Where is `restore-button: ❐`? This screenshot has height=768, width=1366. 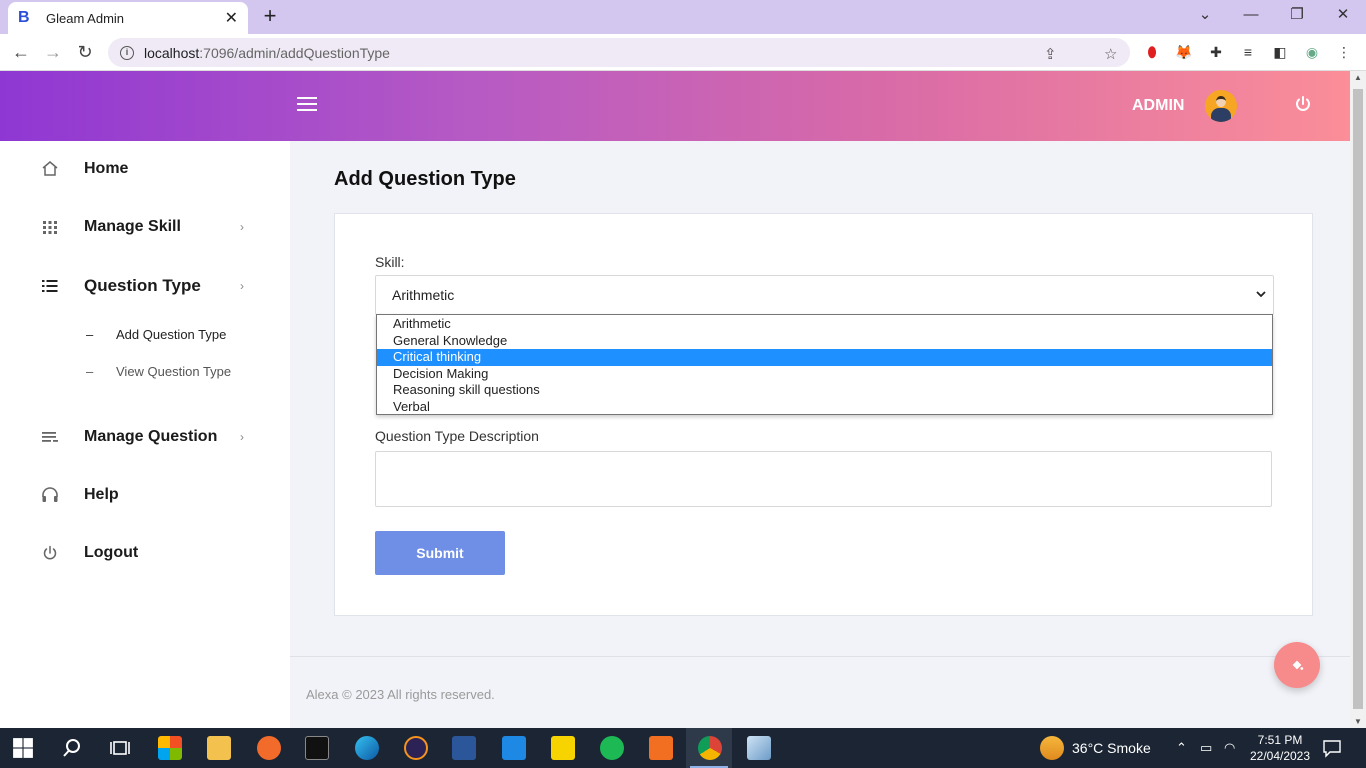
restore-button: ❐ is located at coordinates (1297, 17).